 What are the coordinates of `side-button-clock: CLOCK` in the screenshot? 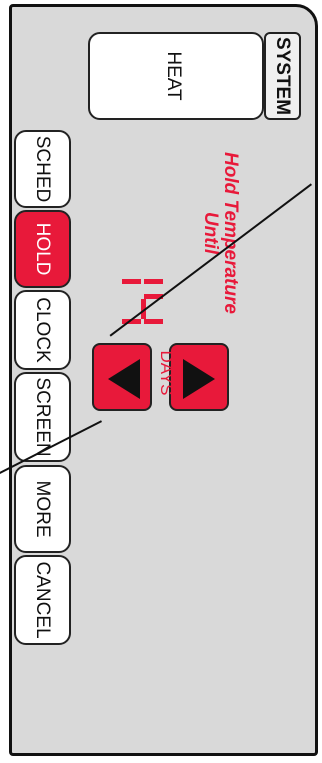 It's located at (42, 330).